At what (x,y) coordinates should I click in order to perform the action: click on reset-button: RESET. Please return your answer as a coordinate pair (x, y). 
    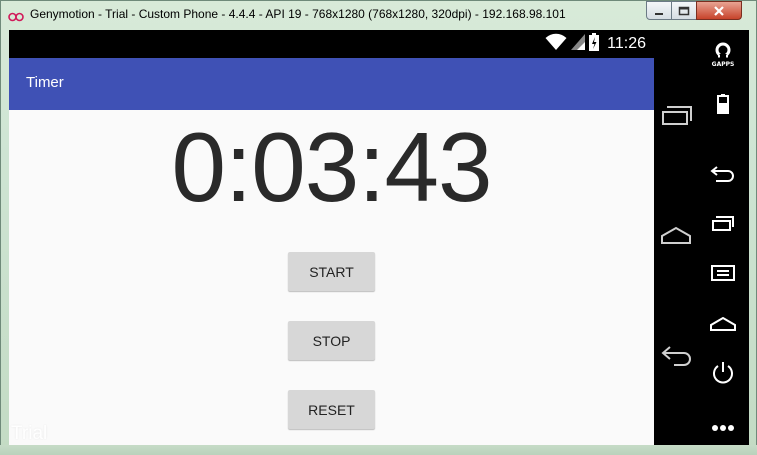
    Looking at the image, I should click on (331, 409).